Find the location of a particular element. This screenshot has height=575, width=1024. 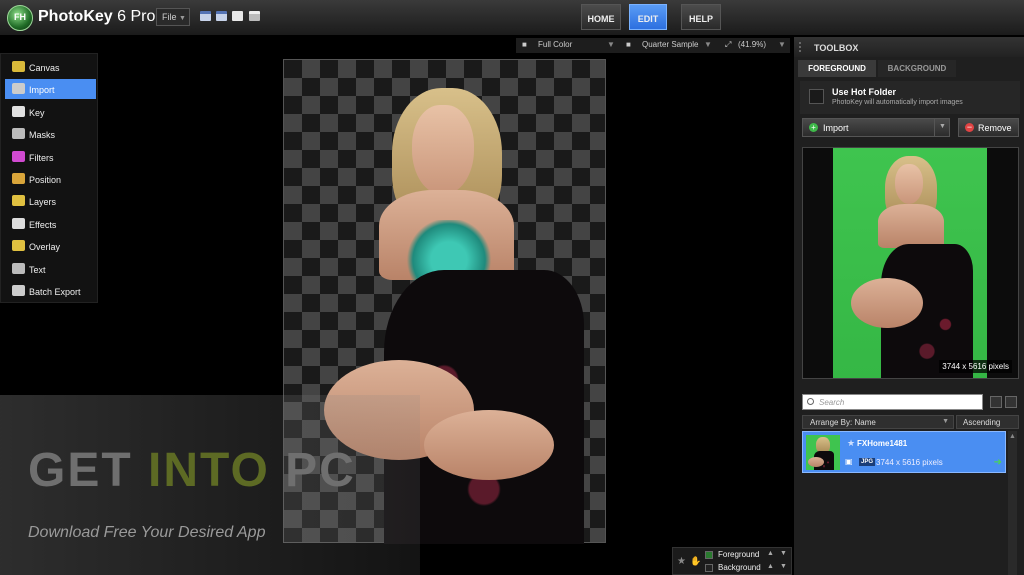

star-icon: ★ is located at coordinates (681, 561).